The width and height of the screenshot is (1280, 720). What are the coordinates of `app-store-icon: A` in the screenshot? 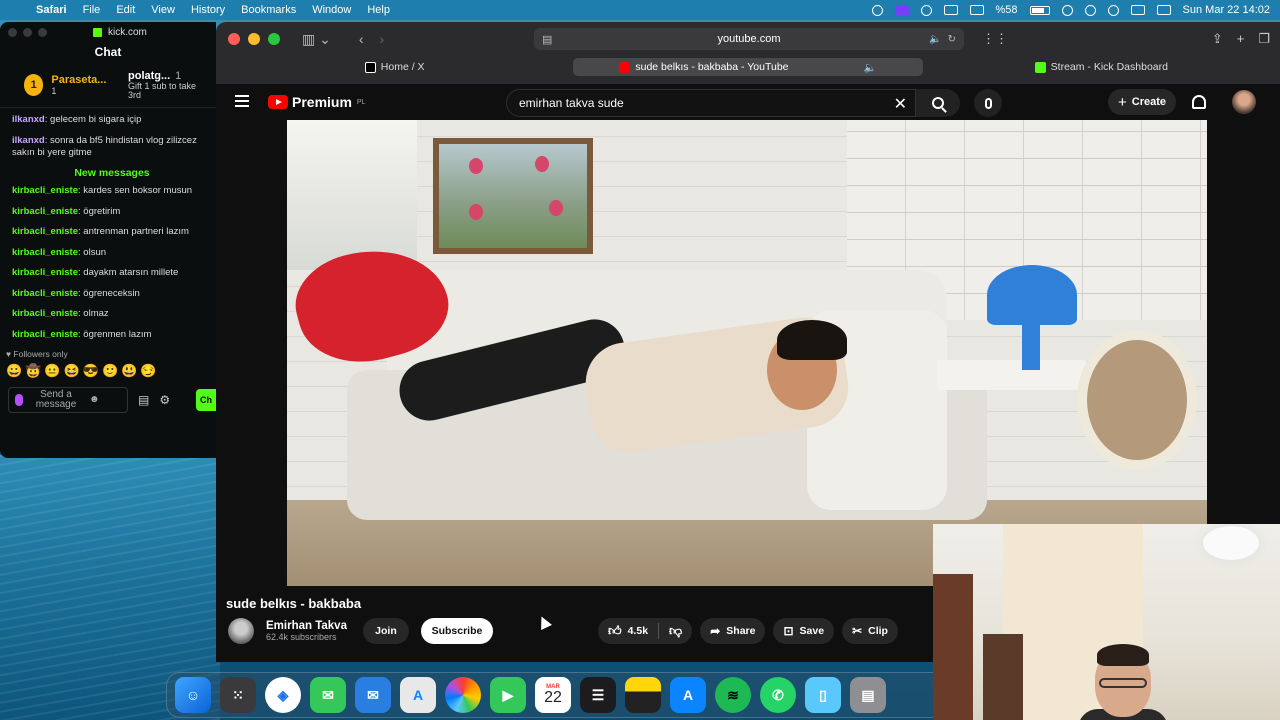 It's located at (418, 695).